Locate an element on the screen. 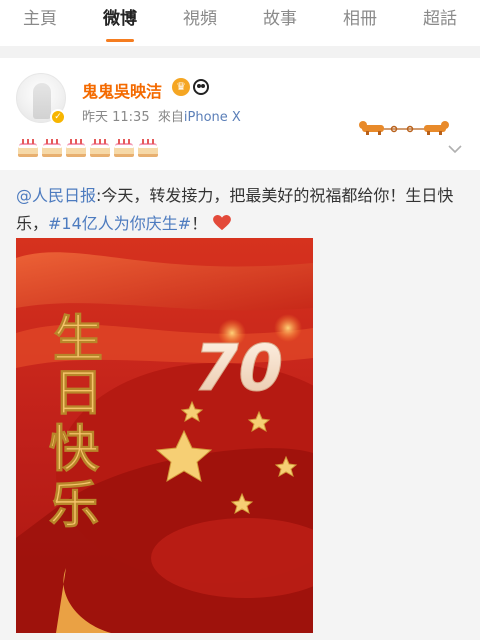 The height and width of the screenshot is (640, 480). tab-supertopic: 超話 is located at coordinates (440, 23).